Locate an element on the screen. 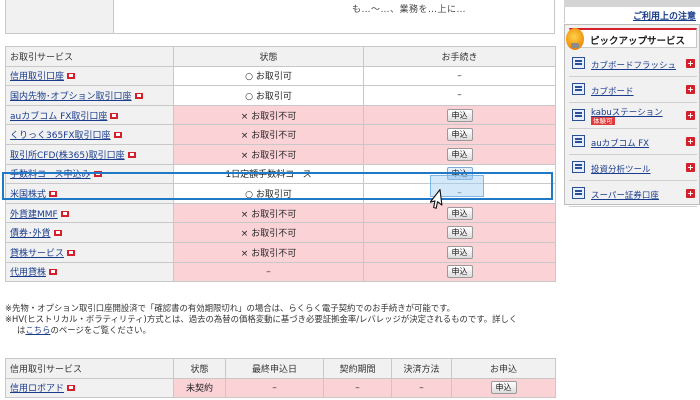  services-table-header: お取引サービス 状態 お手続き is located at coordinates (280, 56).